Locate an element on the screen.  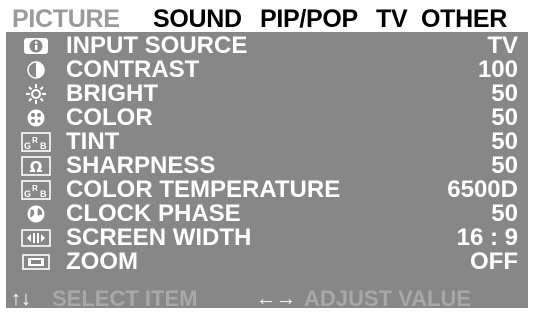
clock-phase-globe-icon is located at coordinates (36, 214).